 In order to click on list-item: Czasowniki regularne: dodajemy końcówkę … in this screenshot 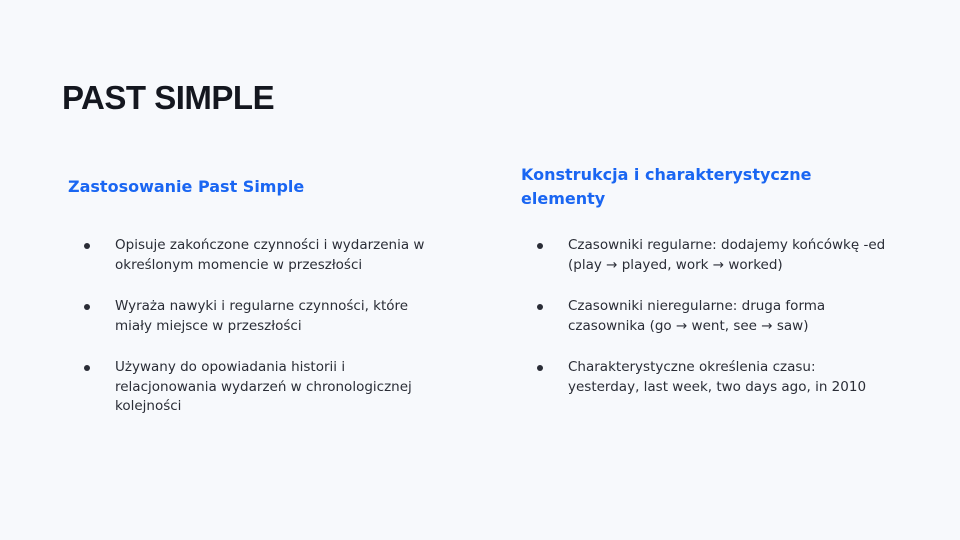, I will do `click(704, 255)`.